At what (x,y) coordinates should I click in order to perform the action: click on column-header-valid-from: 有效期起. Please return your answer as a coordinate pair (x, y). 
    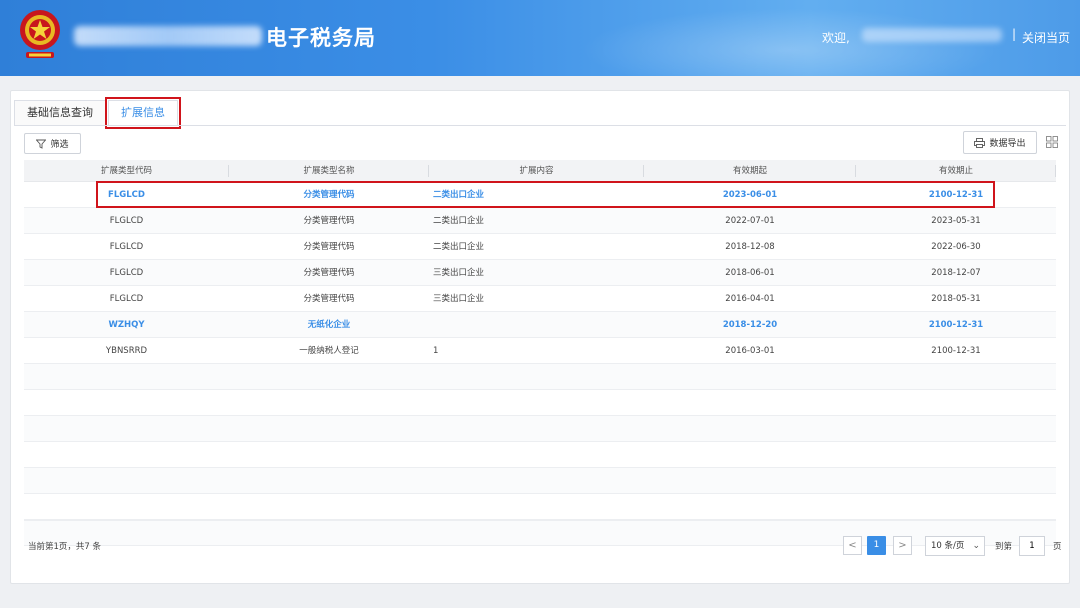
    Looking at the image, I should click on (750, 170).